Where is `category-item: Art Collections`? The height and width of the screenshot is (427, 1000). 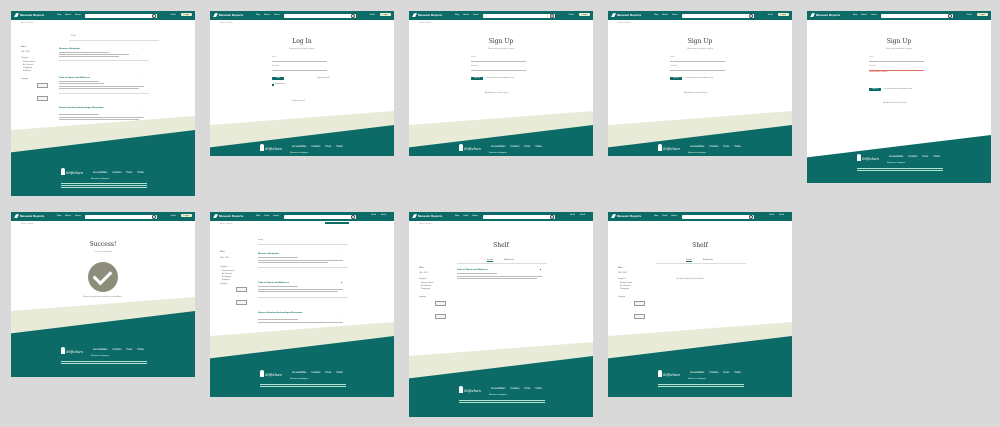
category-item: Art Collections is located at coordinates (227, 274).